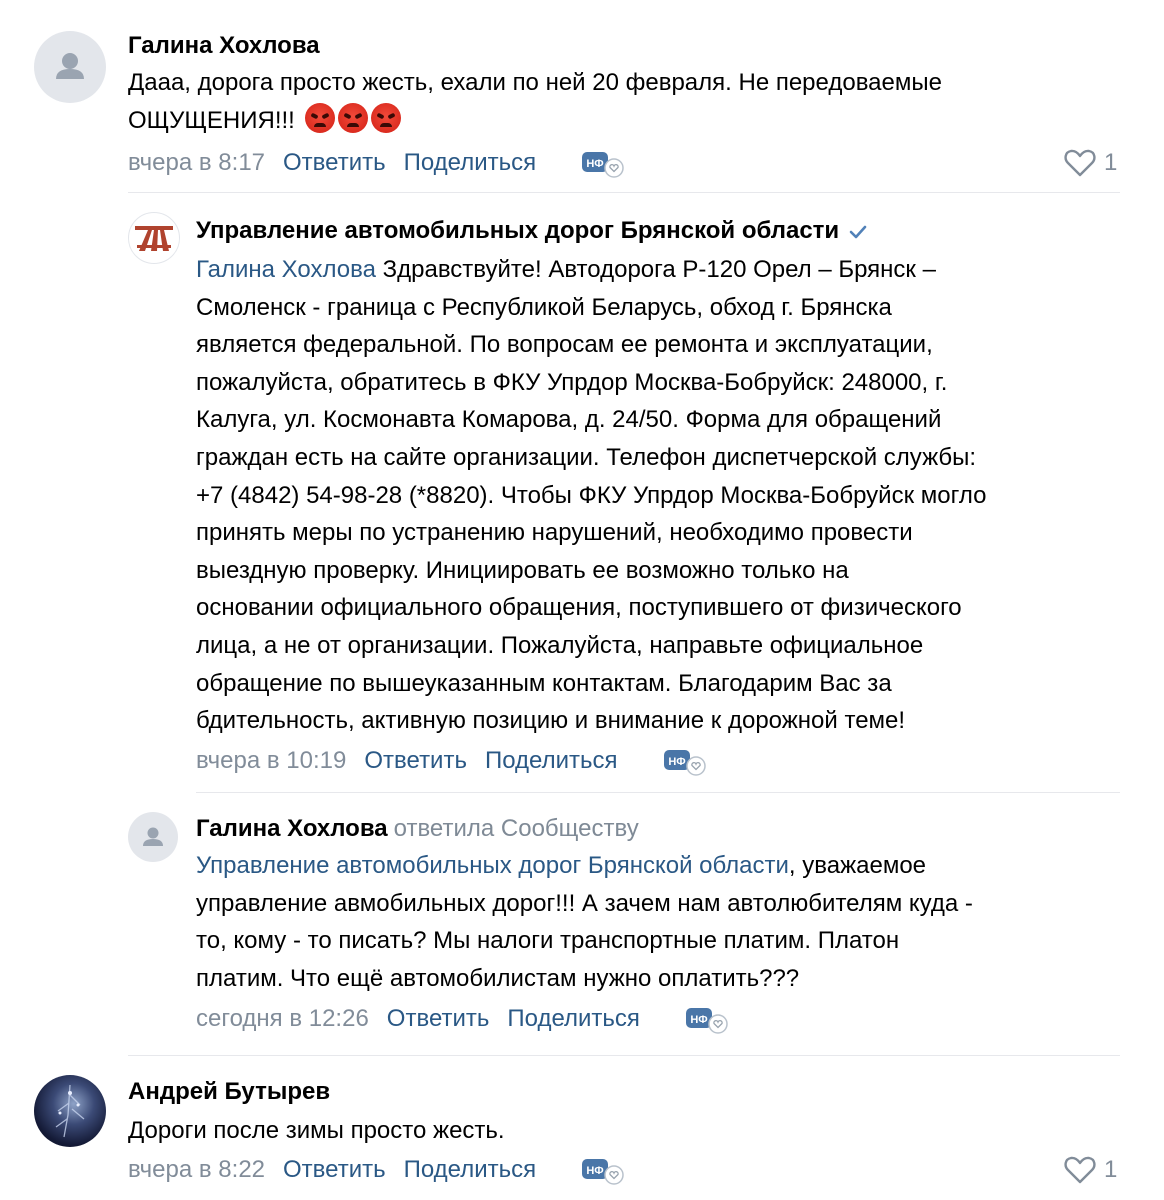  I want to click on comment-author: Андрей Бутырев, so click(229, 1092).